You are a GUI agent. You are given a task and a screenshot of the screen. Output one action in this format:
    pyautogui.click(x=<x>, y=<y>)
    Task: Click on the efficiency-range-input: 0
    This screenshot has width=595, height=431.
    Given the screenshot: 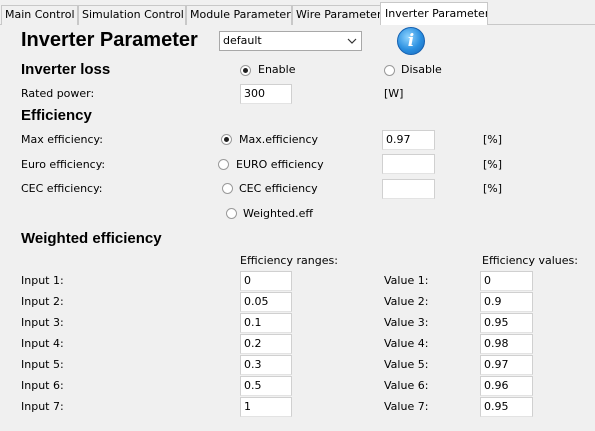 What is the action you would take?
    pyautogui.click(x=266, y=281)
    